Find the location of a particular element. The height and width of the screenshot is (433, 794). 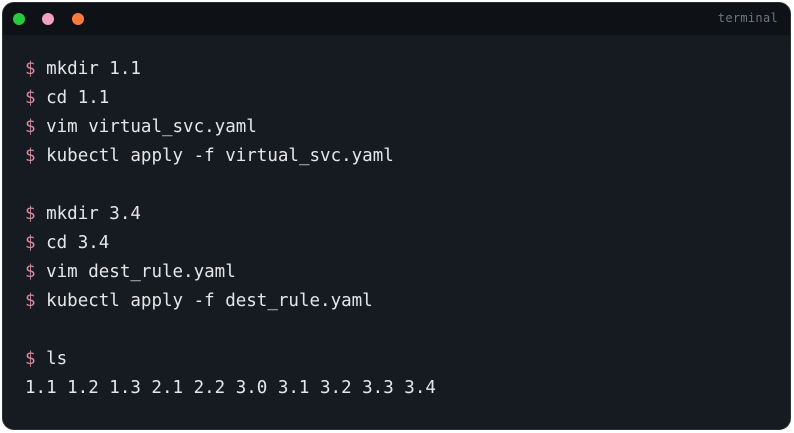

command-line: $ cd 3.4 is located at coordinates (401, 243).